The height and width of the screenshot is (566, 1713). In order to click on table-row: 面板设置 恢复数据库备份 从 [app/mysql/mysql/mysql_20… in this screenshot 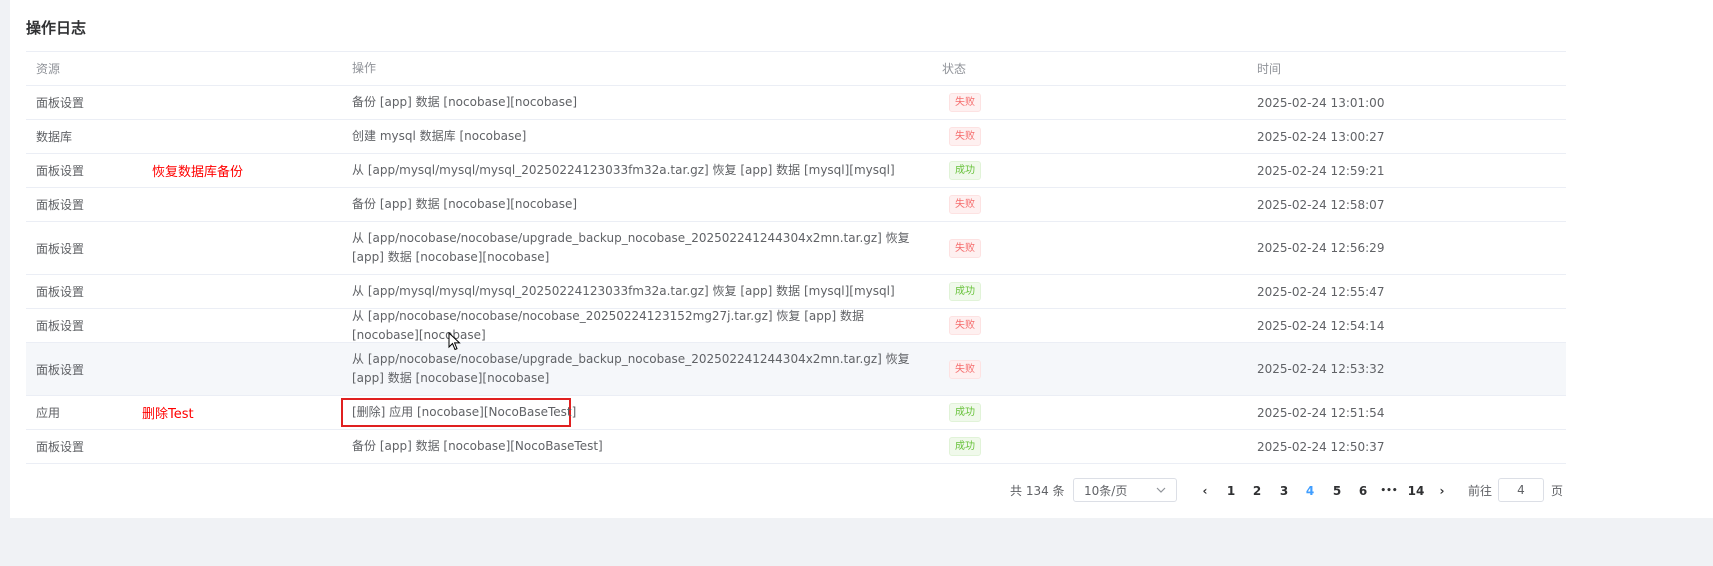, I will do `click(796, 171)`.